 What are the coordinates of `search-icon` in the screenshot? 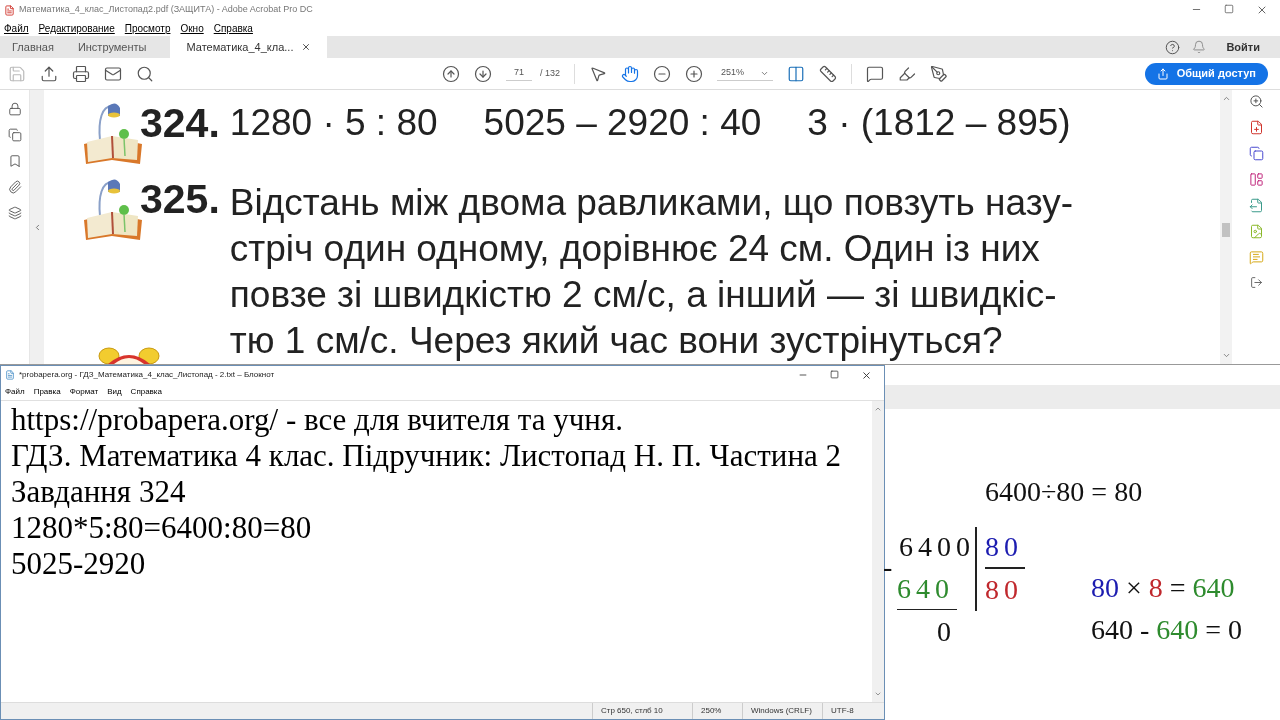 It's located at (145, 73).